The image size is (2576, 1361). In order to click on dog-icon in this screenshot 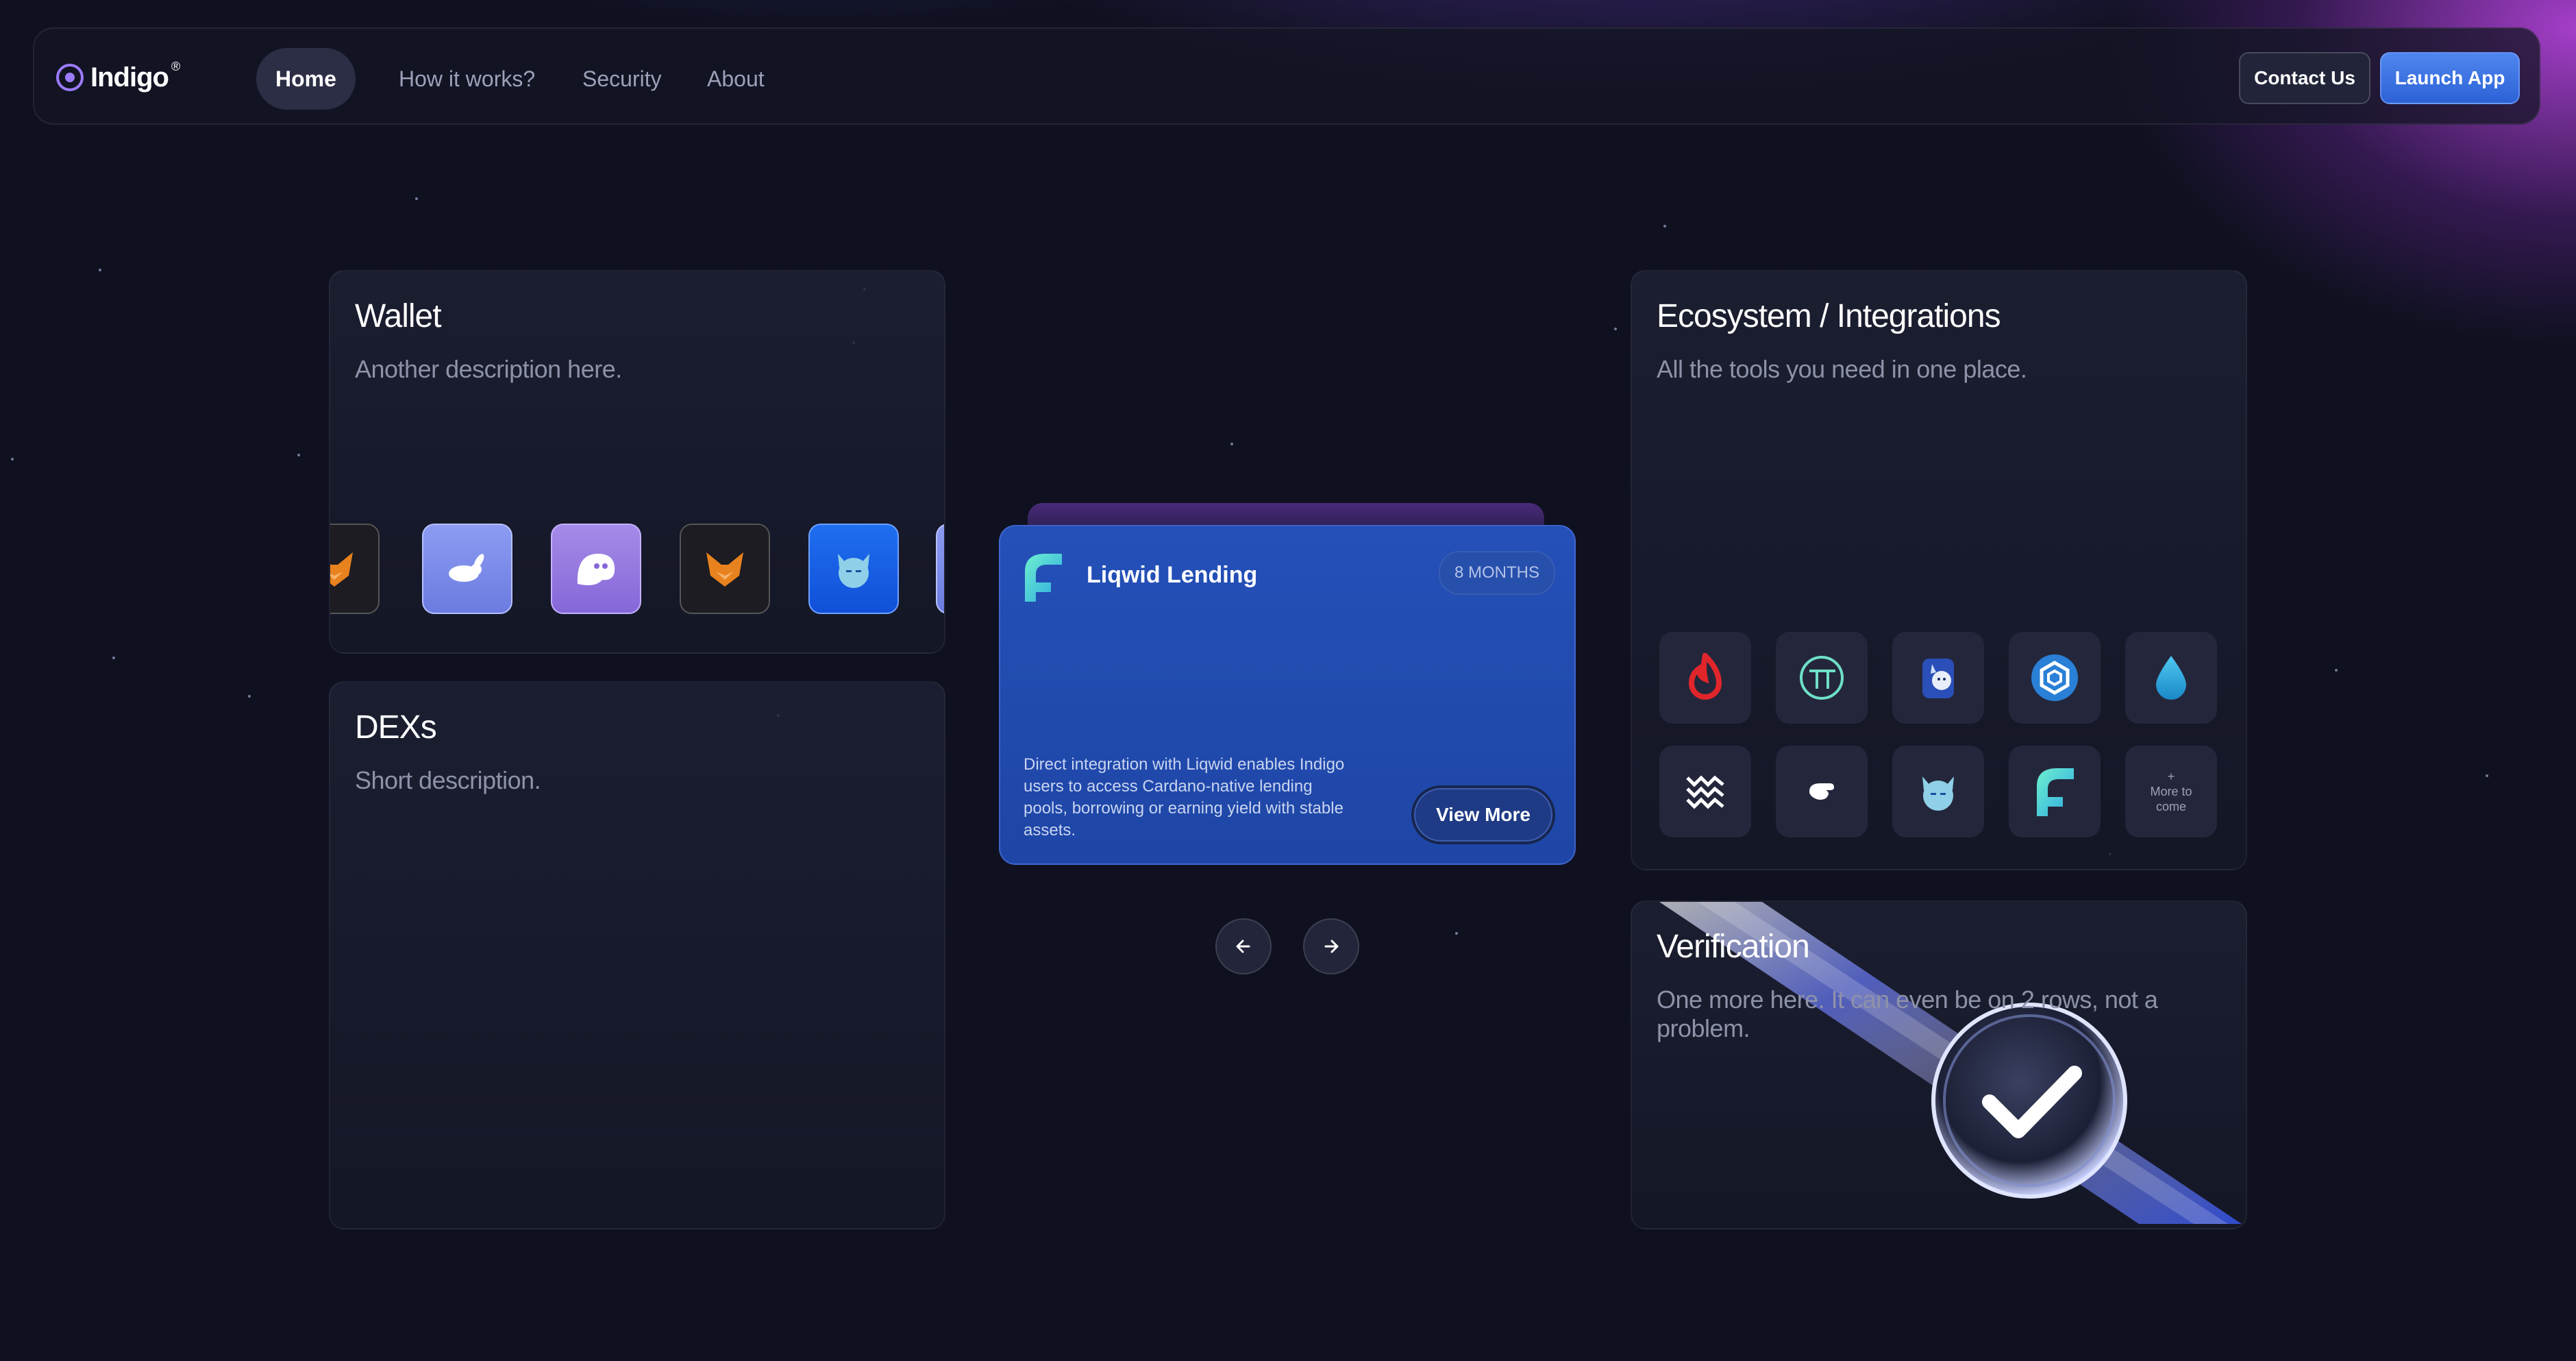, I will do `click(1938, 678)`.